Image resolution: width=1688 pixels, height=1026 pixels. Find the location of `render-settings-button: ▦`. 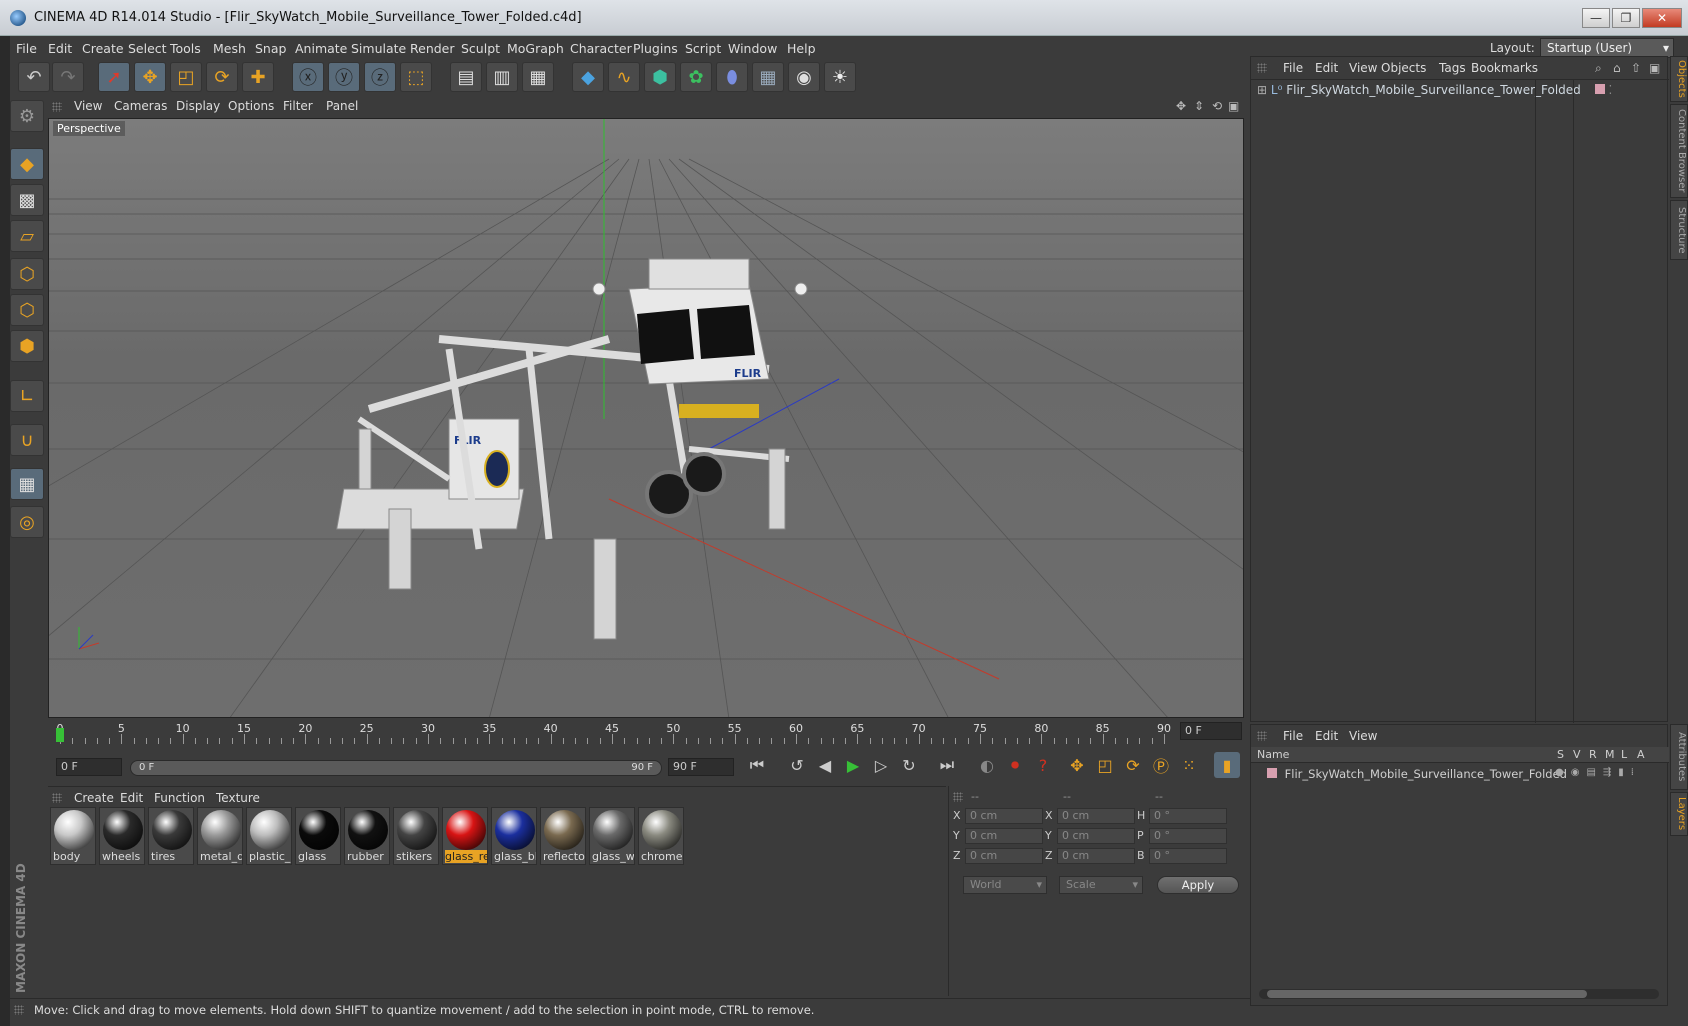

render-settings-button: ▦ is located at coordinates (538, 77).